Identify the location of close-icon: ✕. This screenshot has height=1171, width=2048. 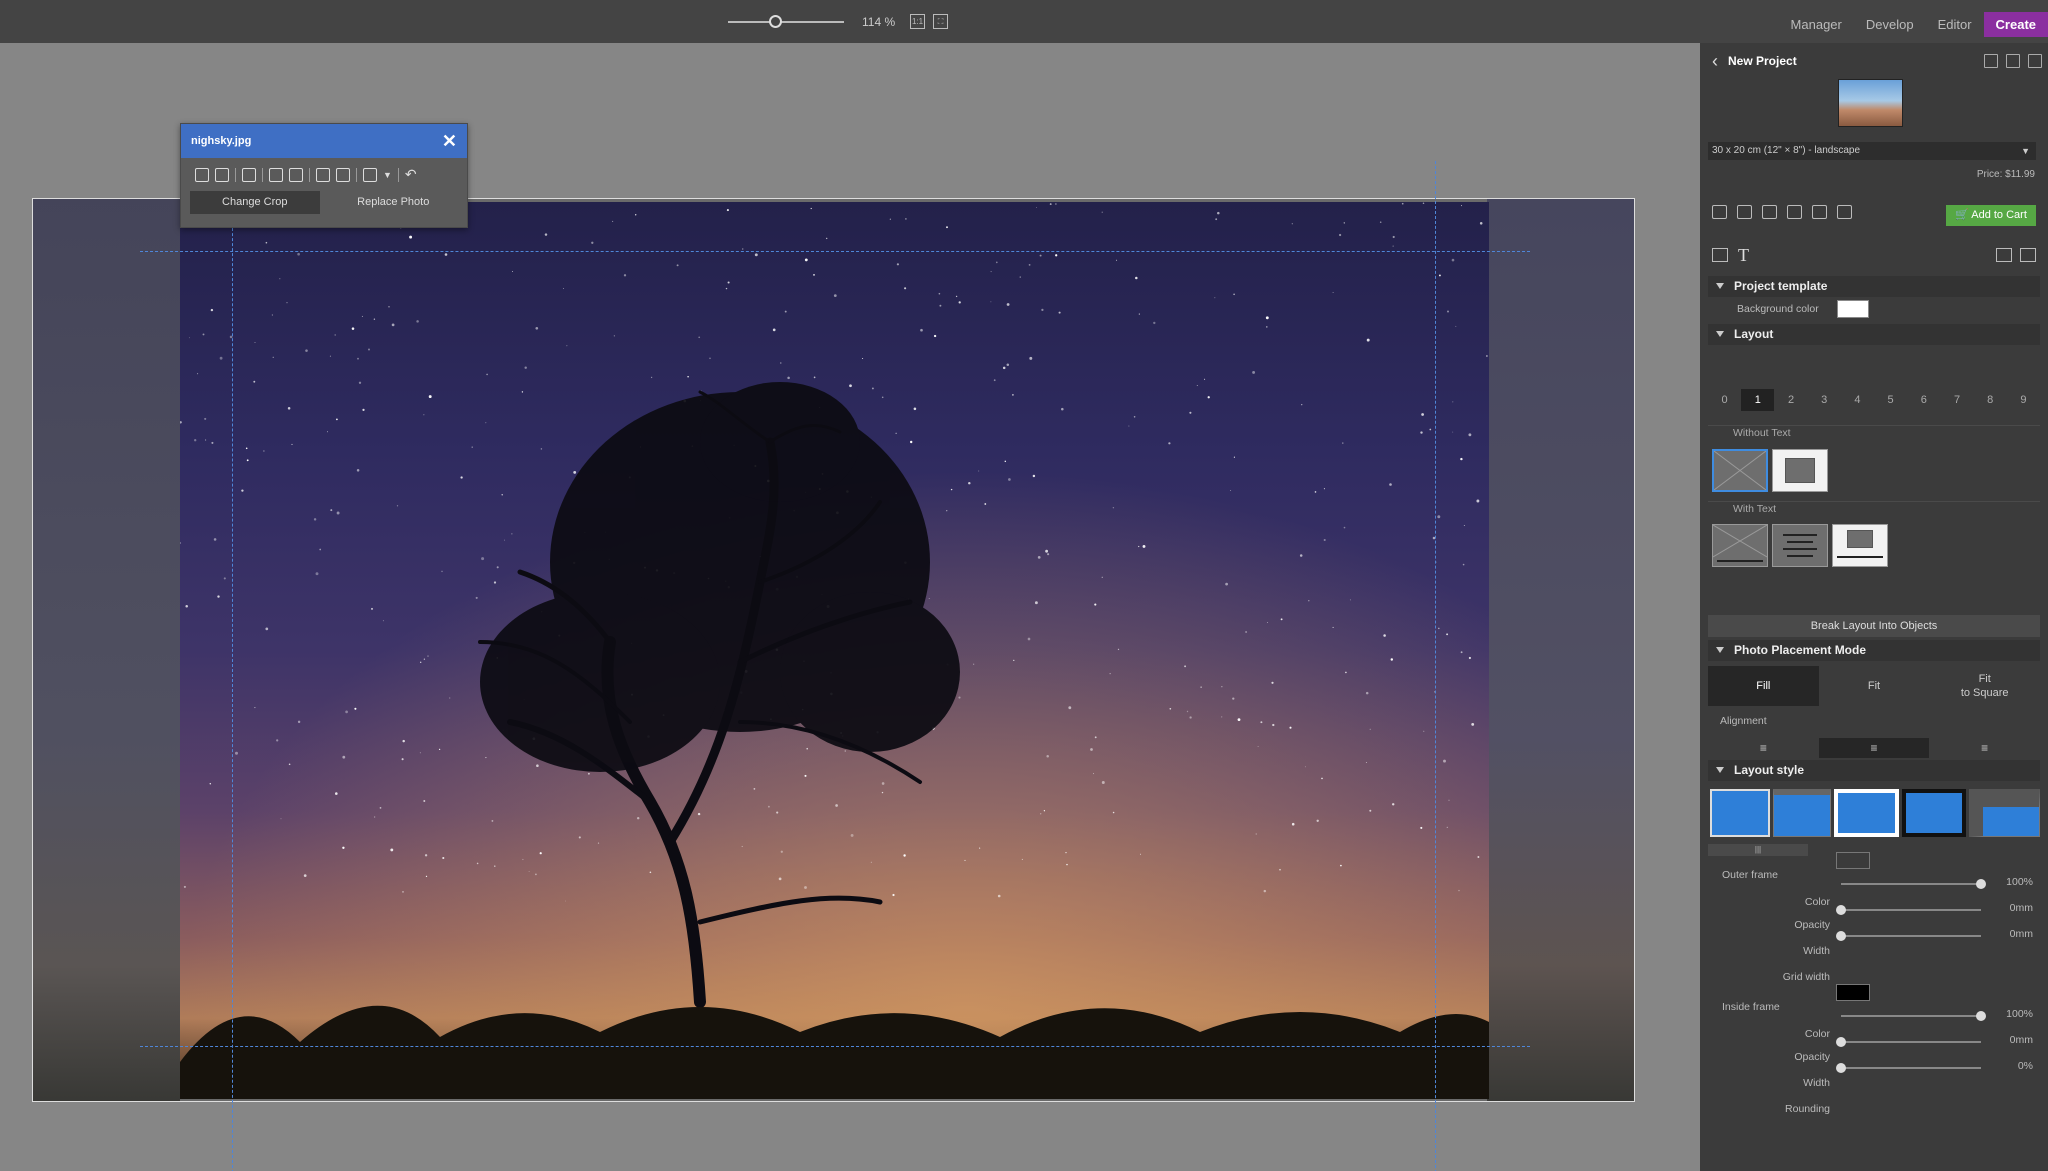
(449, 141).